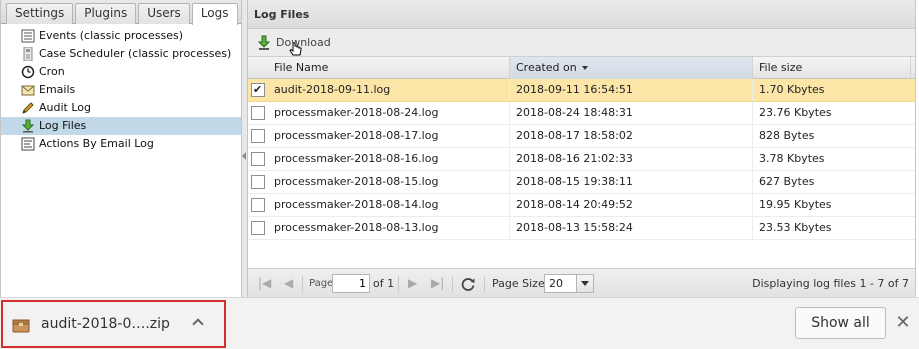 Image resolution: width=919 pixels, height=349 pixels. I want to click on pencil-icon, so click(28, 108).